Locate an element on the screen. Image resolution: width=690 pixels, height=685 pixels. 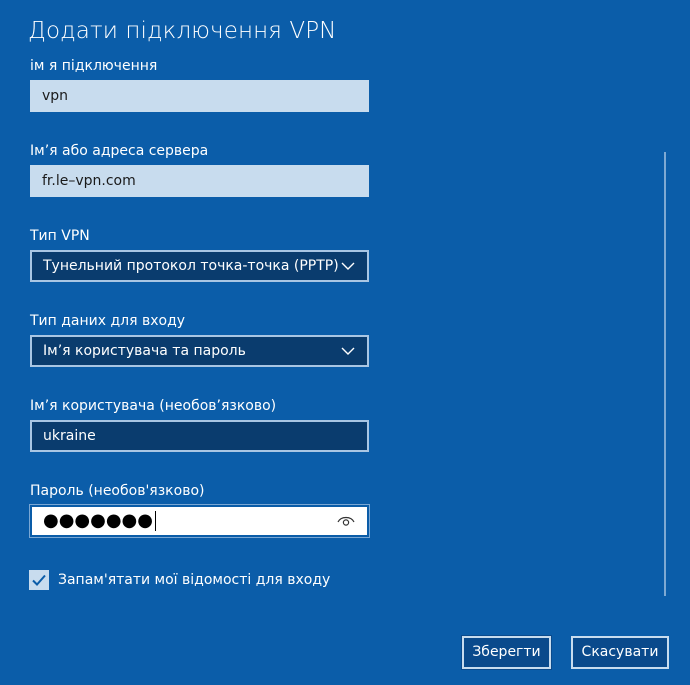
password-dots: ●●●●●●● is located at coordinates (98, 520).